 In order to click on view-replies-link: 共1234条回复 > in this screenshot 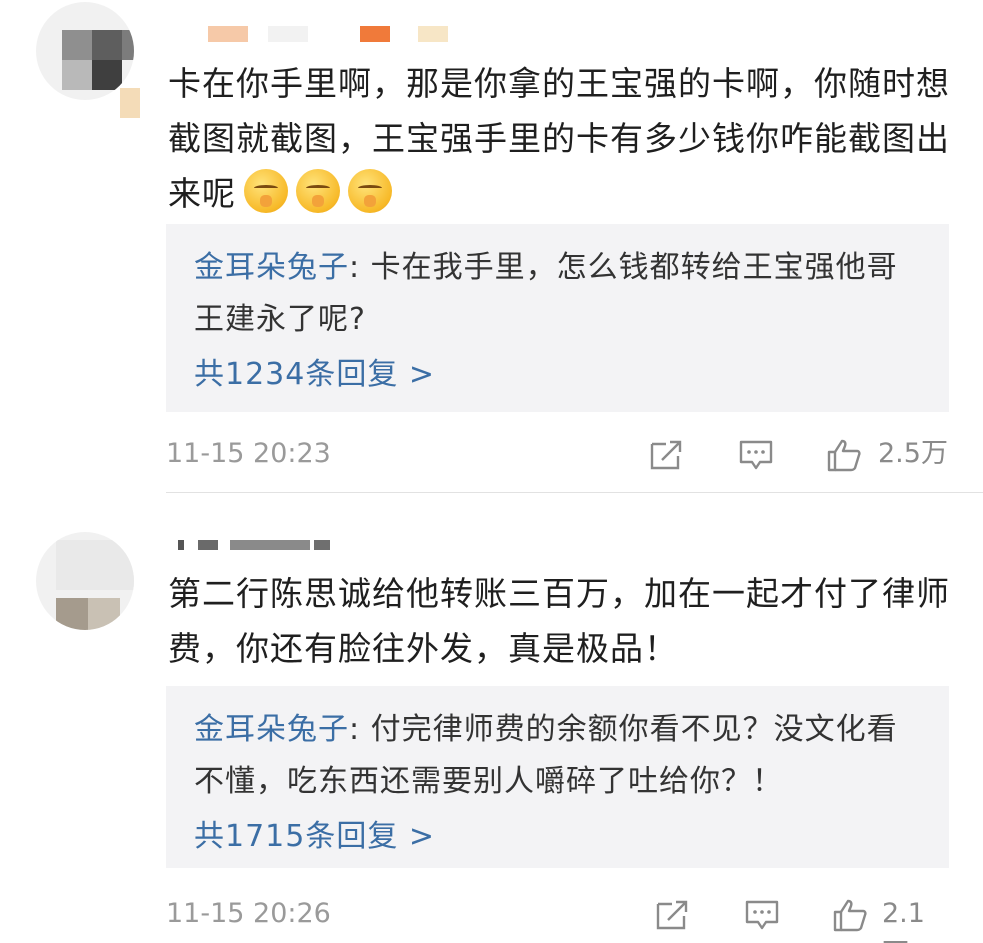, I will do `click(557, 375)`.